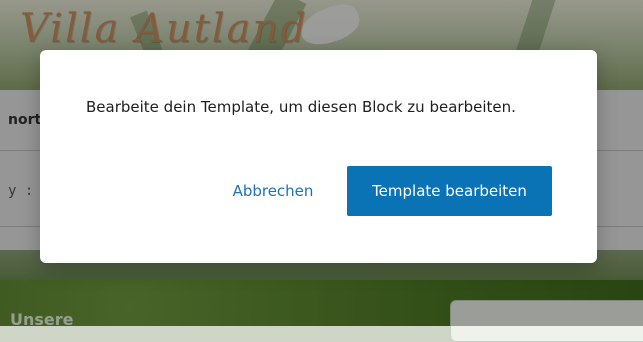 The image size is (643, 342). Describe the element at coordinates (273, 191) in the screenshot. I see `cancel-button: Abbrechen` at that location.